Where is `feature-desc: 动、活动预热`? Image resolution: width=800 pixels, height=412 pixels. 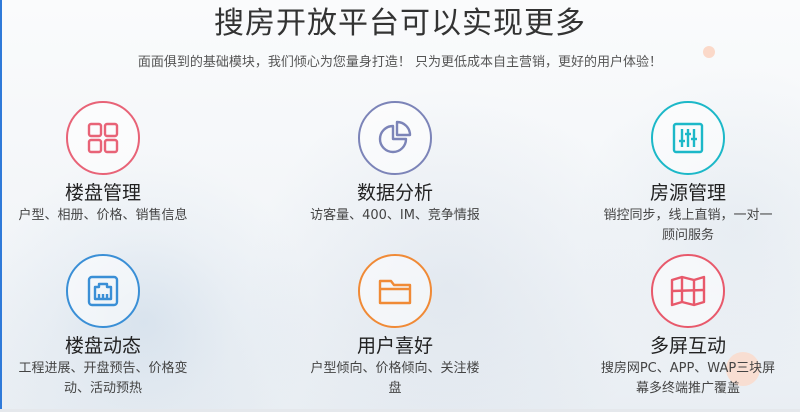 feature-desc: 动、活动预热 is located at coordinates (102, 388).